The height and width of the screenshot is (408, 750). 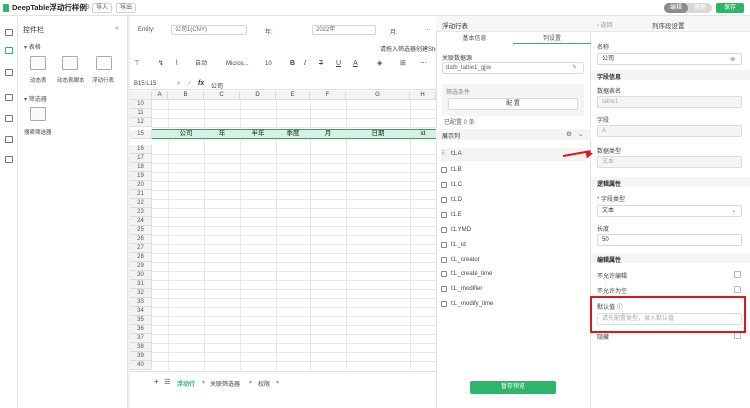 What do you see at coordinates (328, 95) in the screenshot?
I see `column-header: F` at bounding box center [328, 95].